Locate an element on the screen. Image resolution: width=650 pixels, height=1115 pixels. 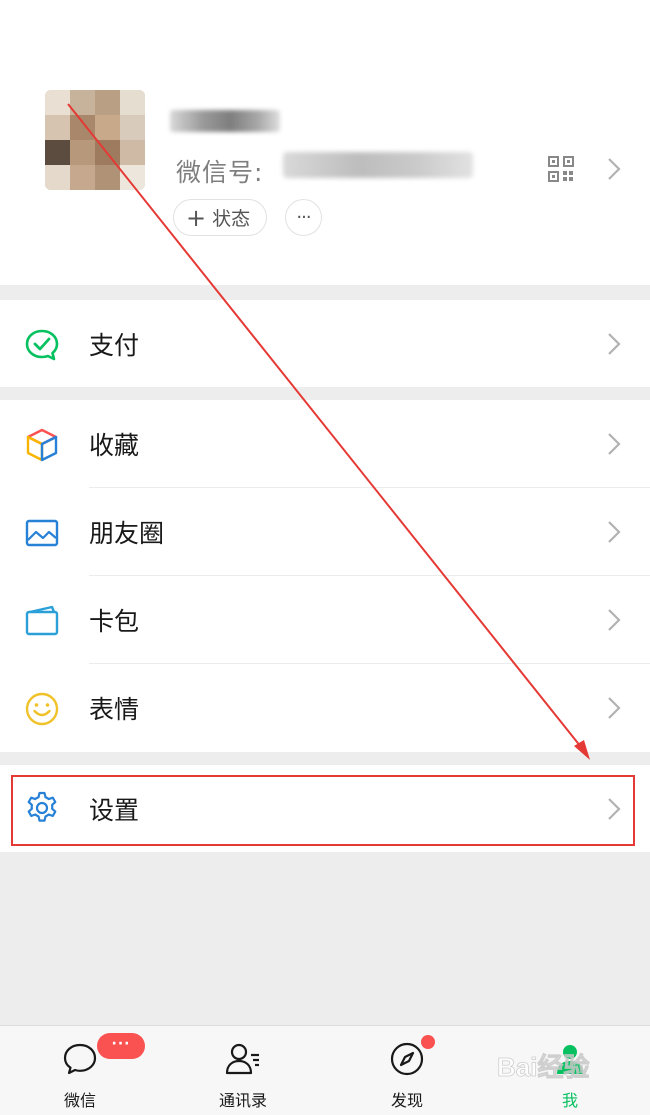
wechat-id-blurred is located at coordinates (378, 165).